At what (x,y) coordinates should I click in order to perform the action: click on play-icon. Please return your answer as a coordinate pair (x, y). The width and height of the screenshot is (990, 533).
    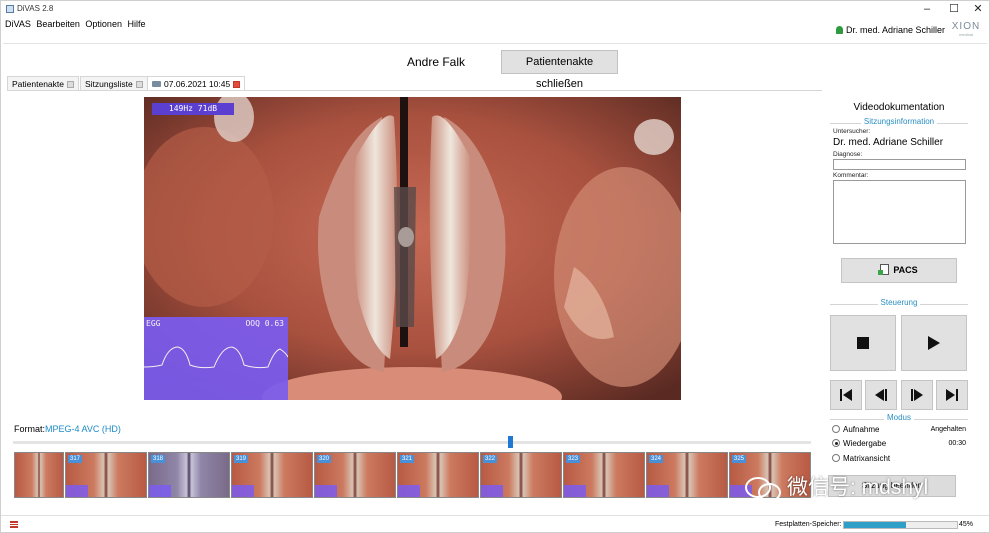
    Looking at the image, I should click on (934, 343).